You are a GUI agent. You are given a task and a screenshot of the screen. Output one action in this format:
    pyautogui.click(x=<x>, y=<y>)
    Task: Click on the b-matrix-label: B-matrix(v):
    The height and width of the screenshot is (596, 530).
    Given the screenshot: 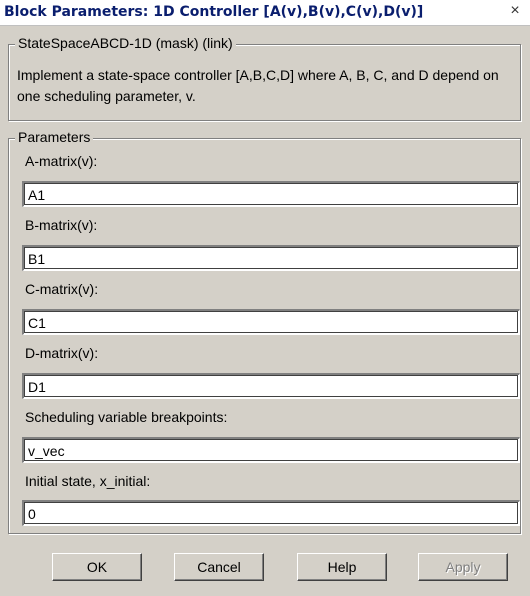 What is the action you would take?
    pyautogui.click(x=61, y=225)
    